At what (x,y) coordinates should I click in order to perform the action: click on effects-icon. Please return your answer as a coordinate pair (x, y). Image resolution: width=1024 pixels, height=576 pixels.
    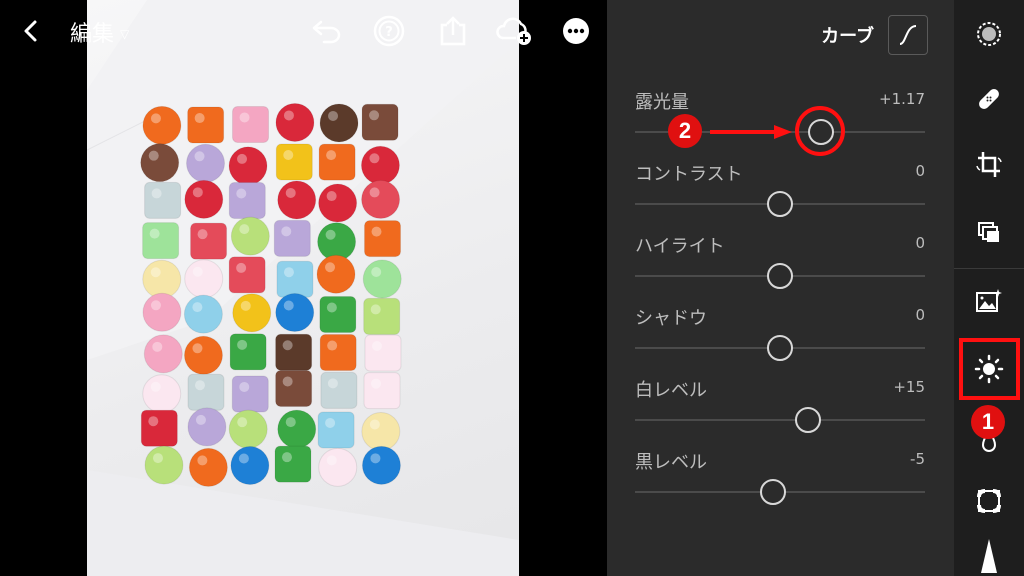
    Looking at the image, I should click on (989, 501).